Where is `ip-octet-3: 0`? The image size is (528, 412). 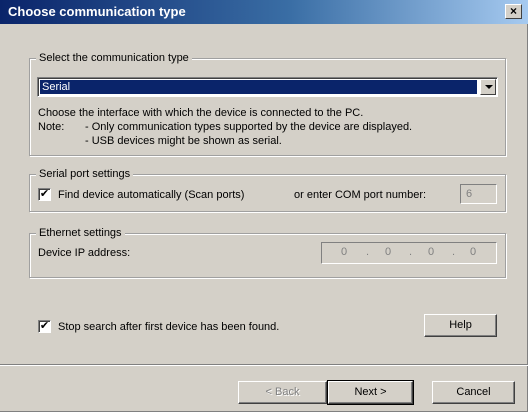 ip-octet-3: 0 is located at coordinates (431, 252).